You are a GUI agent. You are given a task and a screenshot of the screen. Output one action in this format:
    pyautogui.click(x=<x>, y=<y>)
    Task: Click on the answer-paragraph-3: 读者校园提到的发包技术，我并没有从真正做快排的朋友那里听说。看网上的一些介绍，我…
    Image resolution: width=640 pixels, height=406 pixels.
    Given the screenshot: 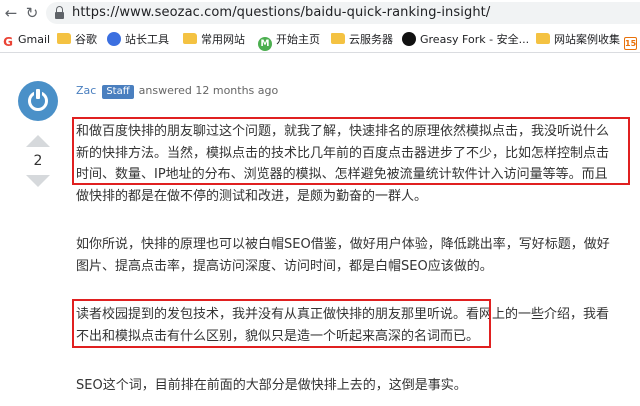 What is the action you would take?
    pyautogui.click(x=356, y=325)
    